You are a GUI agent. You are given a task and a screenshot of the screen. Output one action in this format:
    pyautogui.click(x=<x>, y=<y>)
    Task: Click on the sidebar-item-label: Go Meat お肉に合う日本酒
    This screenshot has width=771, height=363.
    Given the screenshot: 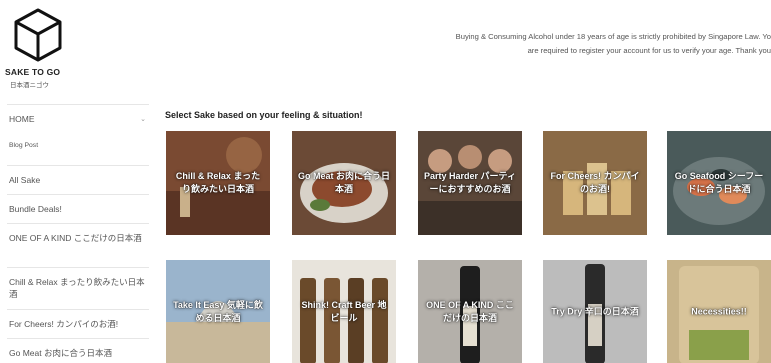 What is the action you would take?
    pyautogui.click(x=60, y=353)
    